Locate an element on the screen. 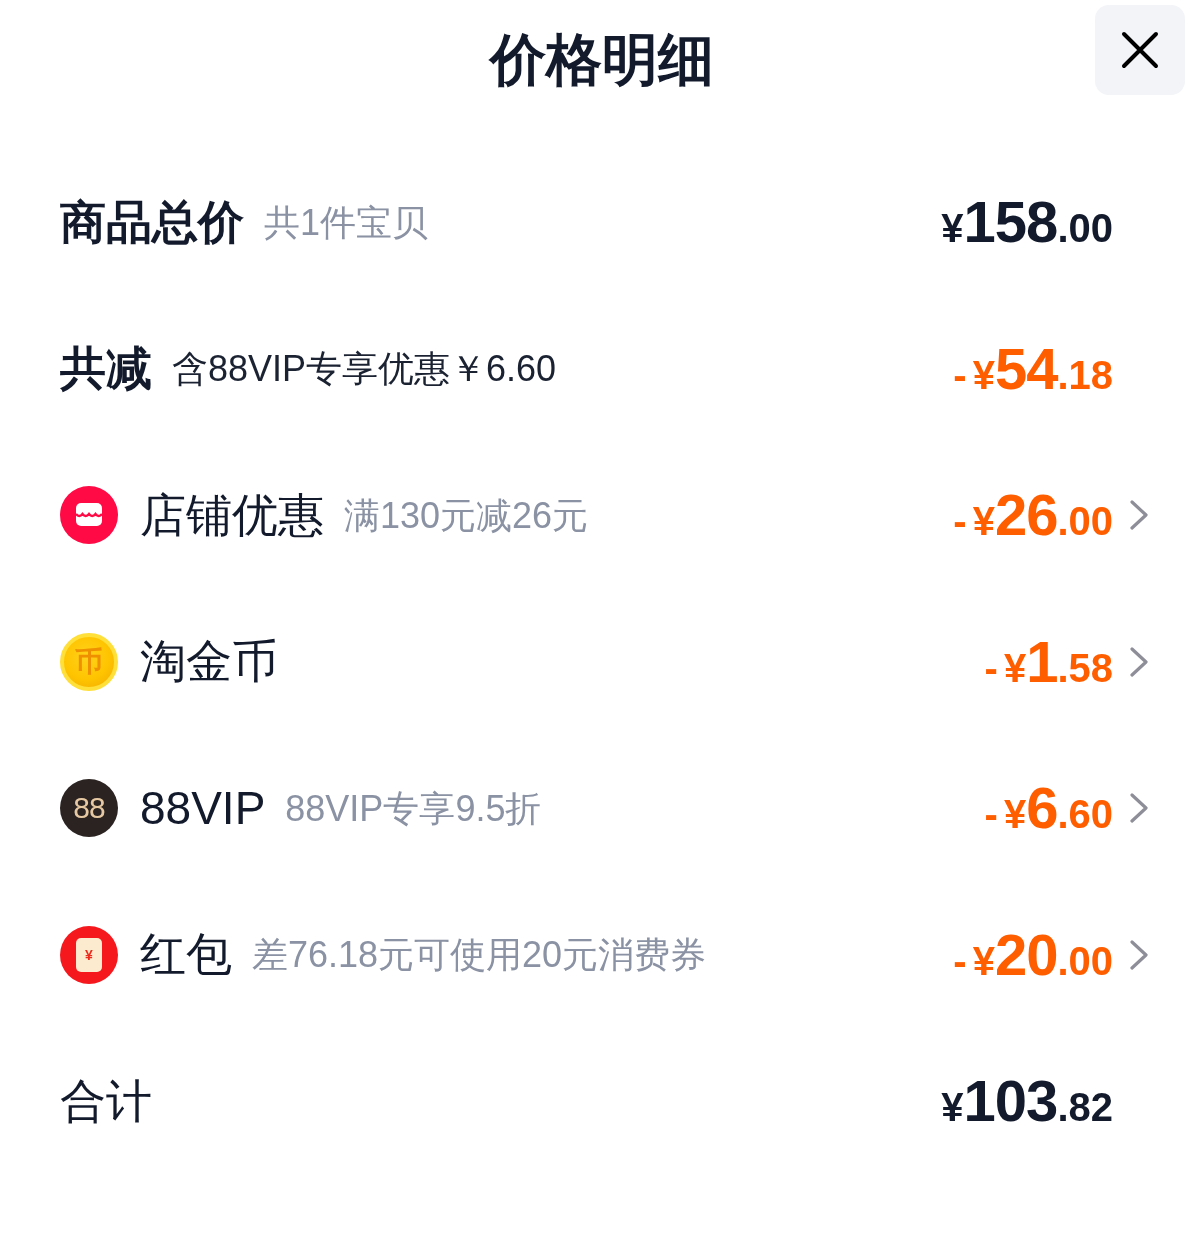  row-label: 店铺优惠 is located at coordinates (232, 515).